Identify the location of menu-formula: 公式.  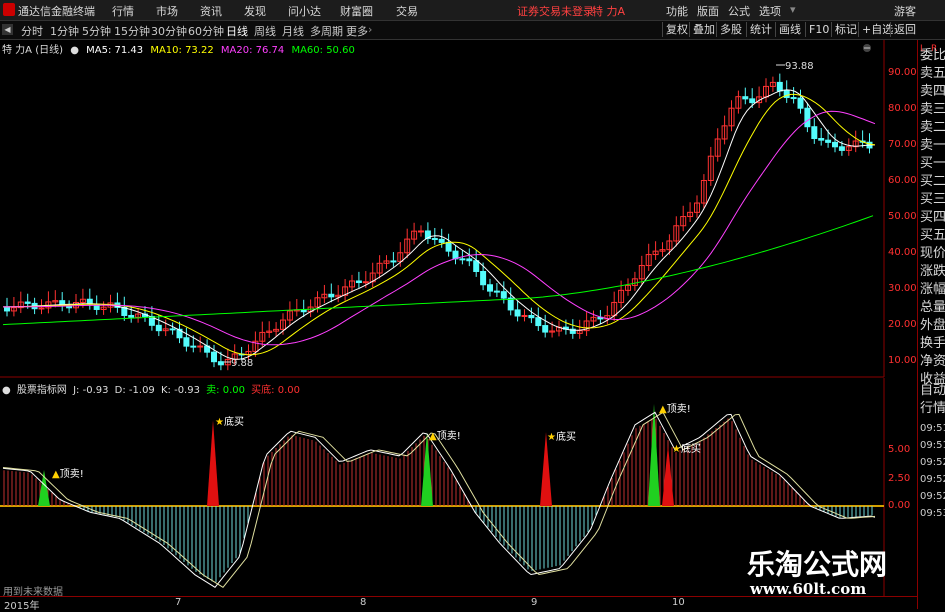
(739, 11).